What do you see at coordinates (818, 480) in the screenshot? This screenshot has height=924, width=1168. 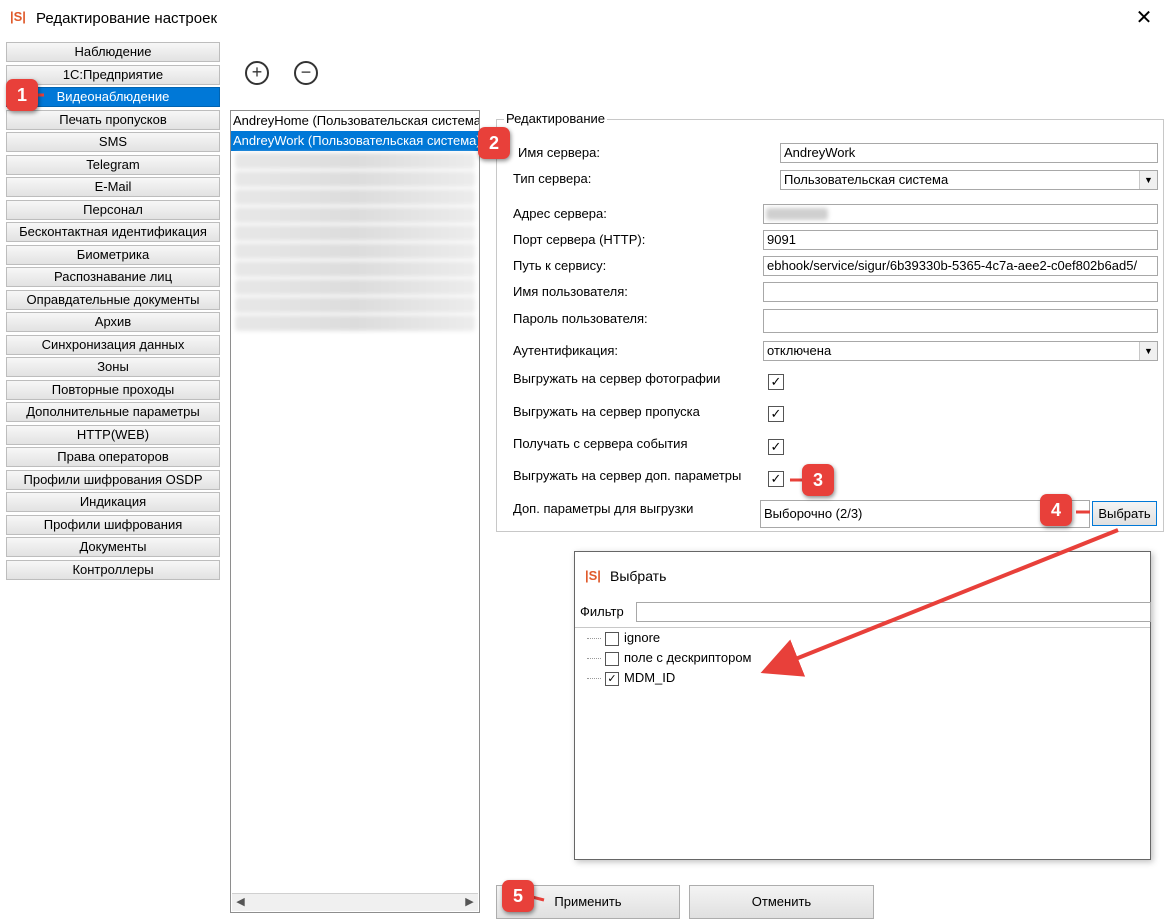 I see `step-badge-3: 3` at bounding box center [818, 480].